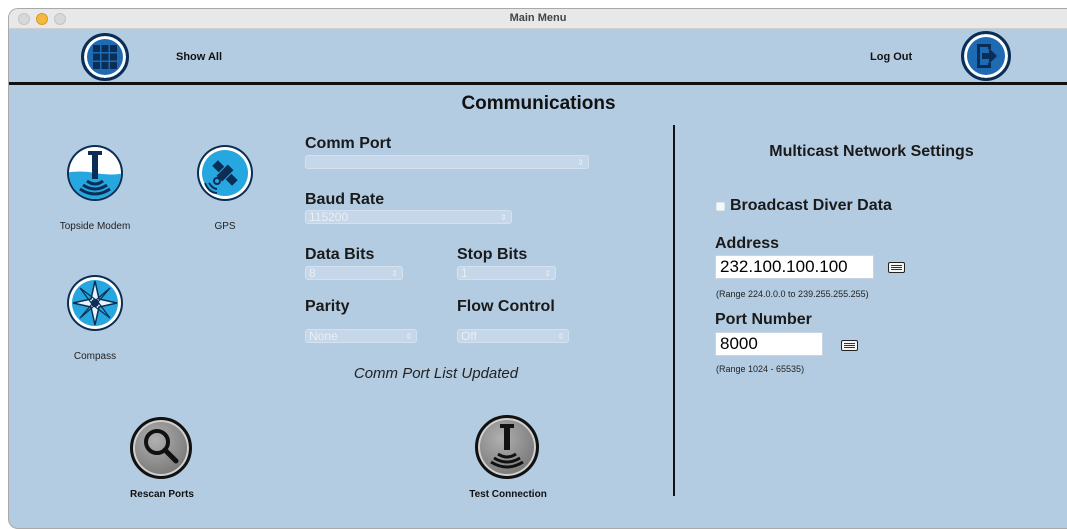  What do you see at coordinates (891, 57) in the screenshot?
I see `log-out-label: Log Out` at bounding box center [891, 57].